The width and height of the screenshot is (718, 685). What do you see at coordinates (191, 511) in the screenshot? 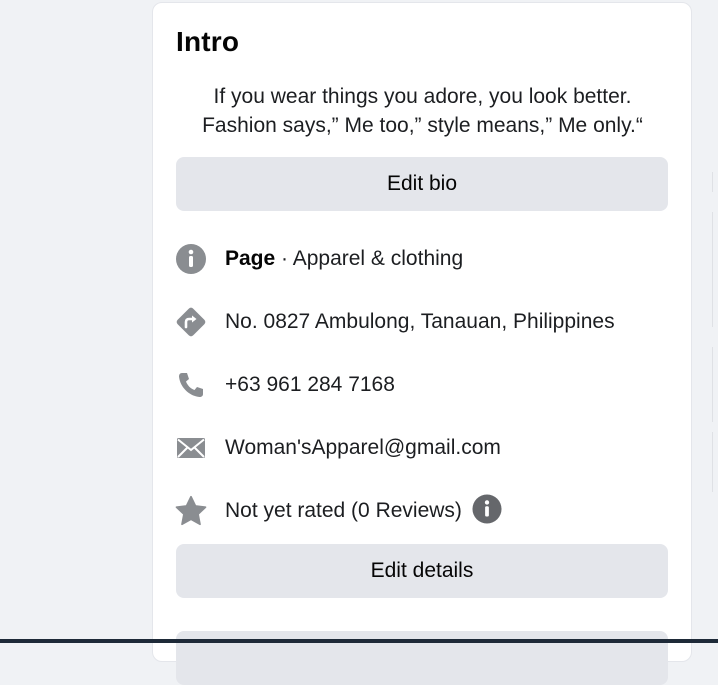
I see `star-icon` at bounding box center [191, 511].